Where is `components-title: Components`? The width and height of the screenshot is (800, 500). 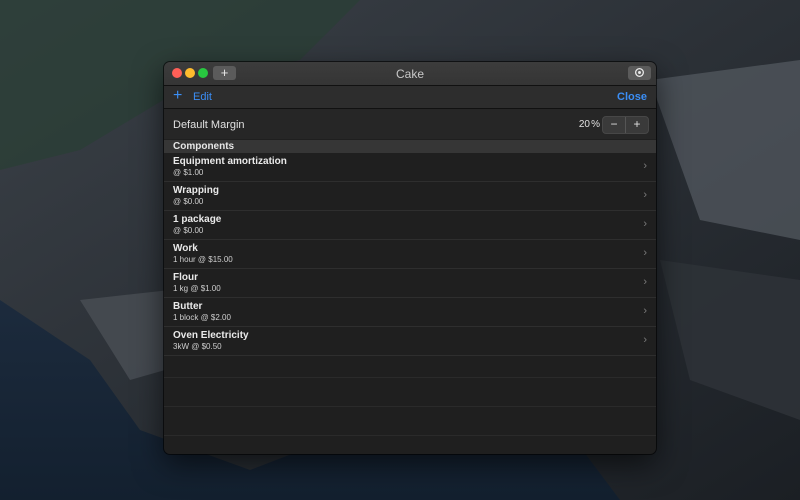
components-title: Components is located at coordinates (204, 146).